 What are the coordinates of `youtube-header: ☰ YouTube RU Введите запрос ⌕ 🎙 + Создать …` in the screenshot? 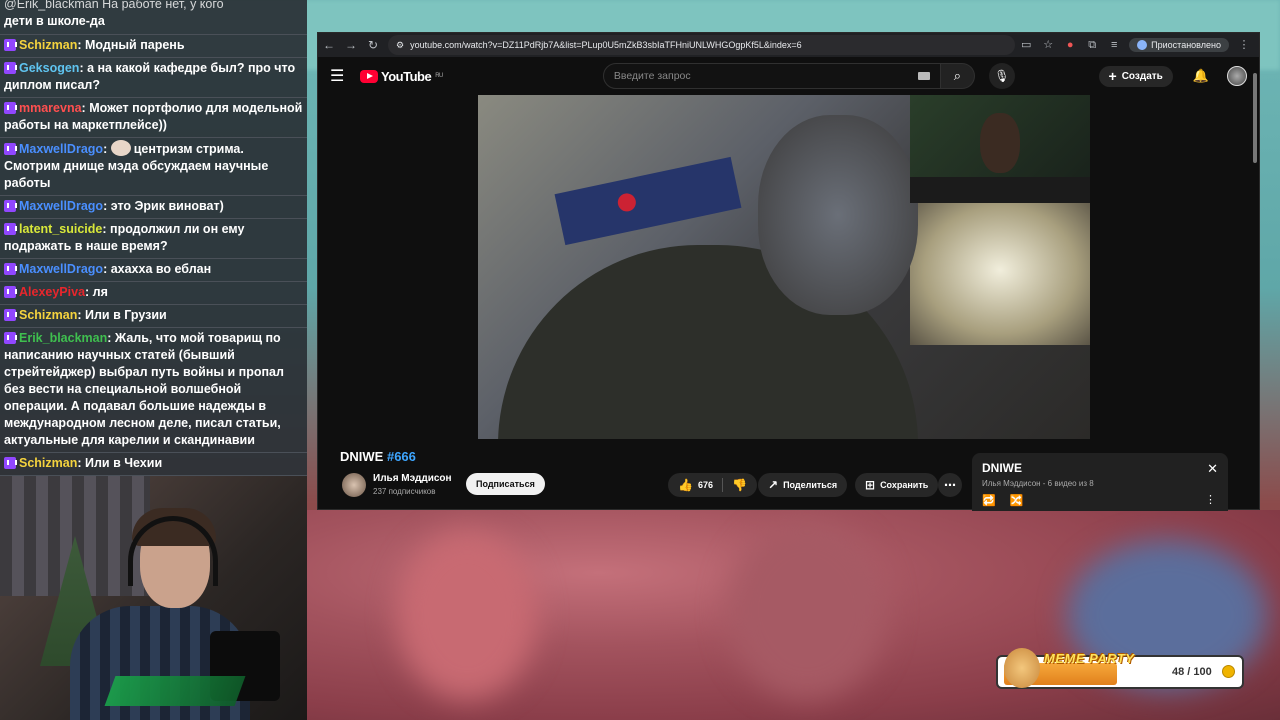 It's located at (788, 76).